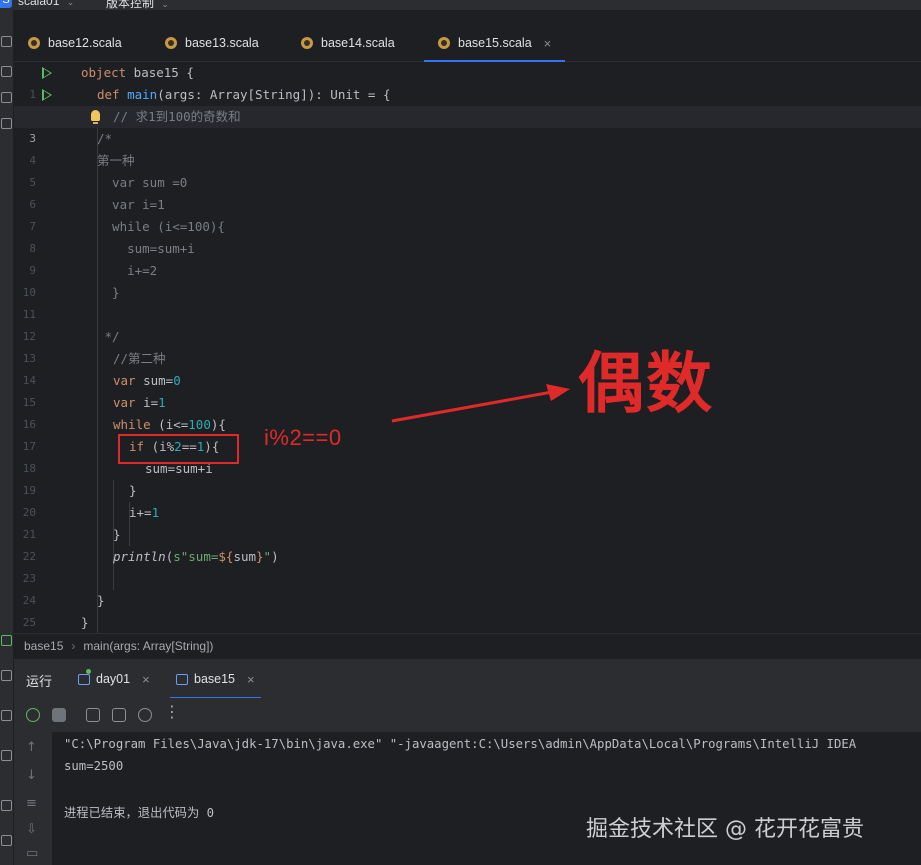 This screenshot has height=865, width=921. What do you see at coordinates (32, 853) in the screenshot?
I see `print-icon: ▭` at bounding box center [32, 853].